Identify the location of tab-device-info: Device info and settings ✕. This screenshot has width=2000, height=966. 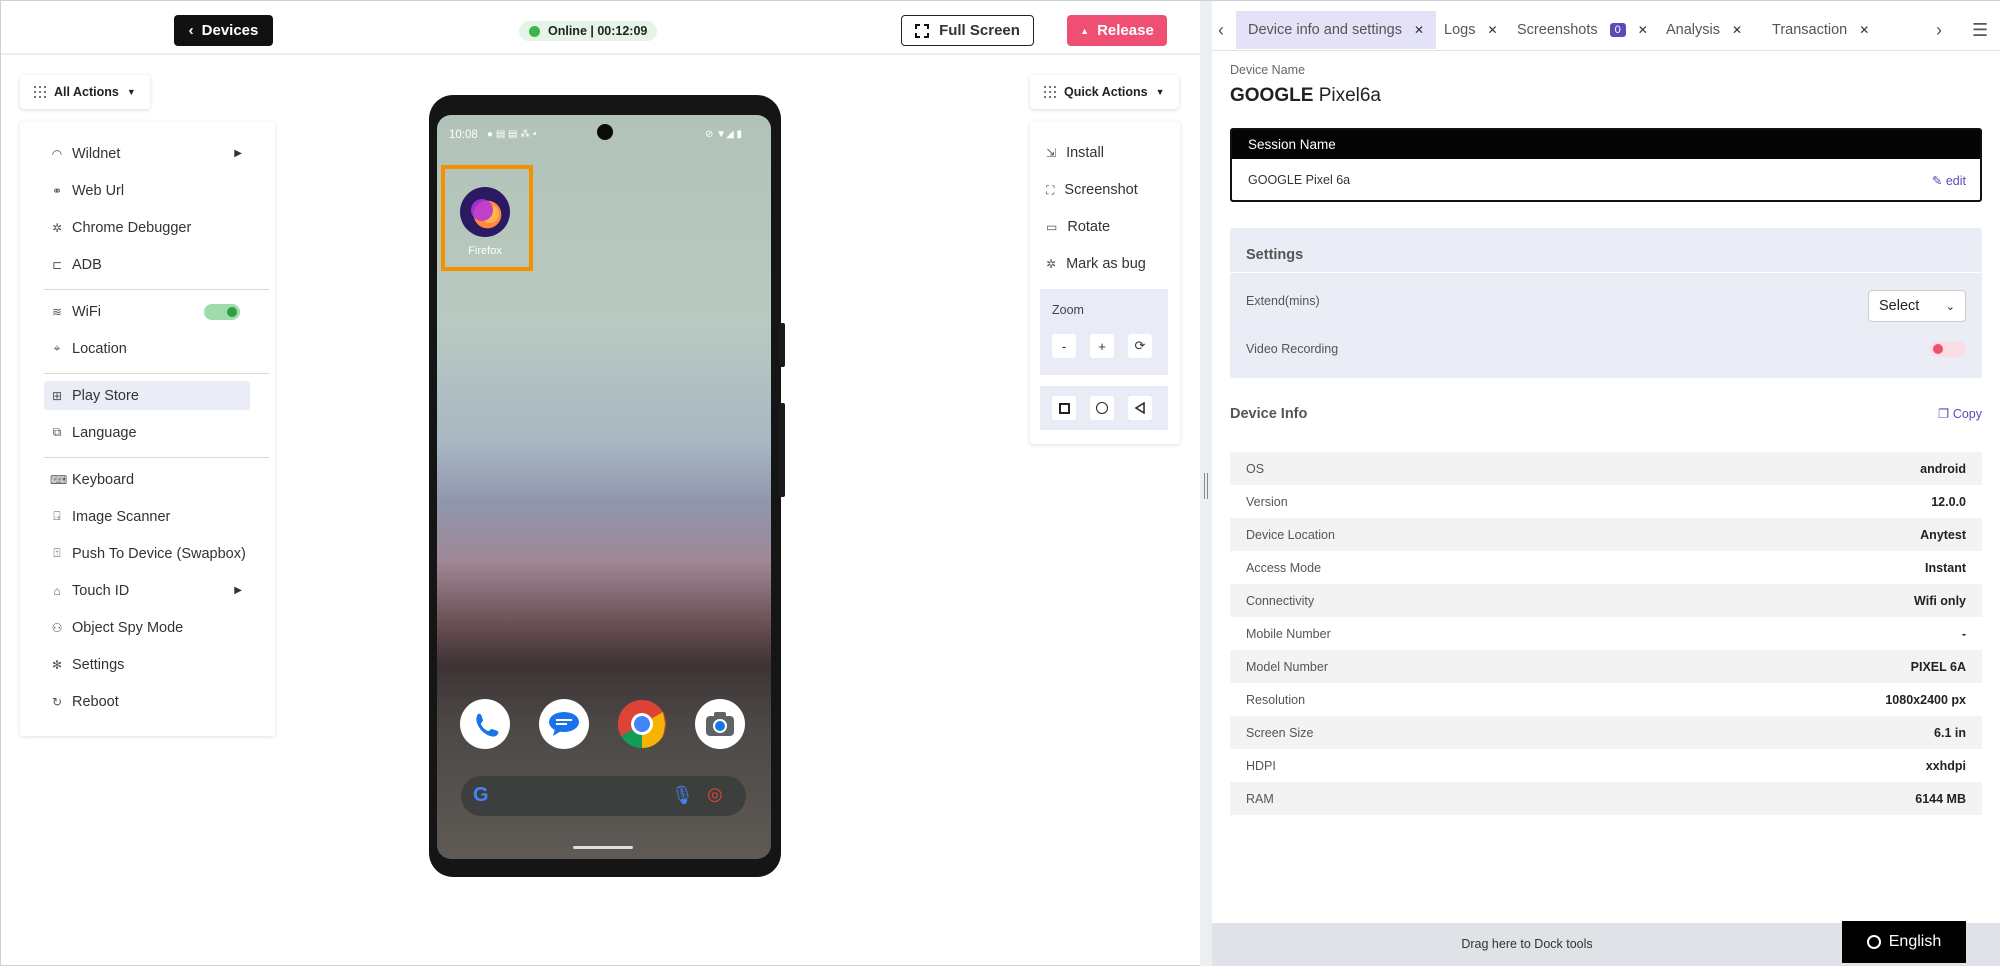
(1336, 30).